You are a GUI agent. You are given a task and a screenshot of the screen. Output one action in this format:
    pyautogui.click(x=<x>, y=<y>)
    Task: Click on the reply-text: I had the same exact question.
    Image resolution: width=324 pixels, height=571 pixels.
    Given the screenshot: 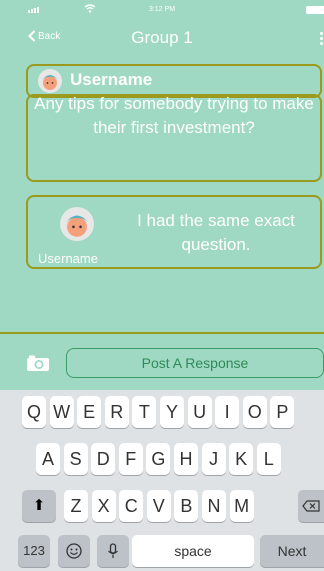 What is the action you would take?
    pyautogui.click(x=216, y=232)
    